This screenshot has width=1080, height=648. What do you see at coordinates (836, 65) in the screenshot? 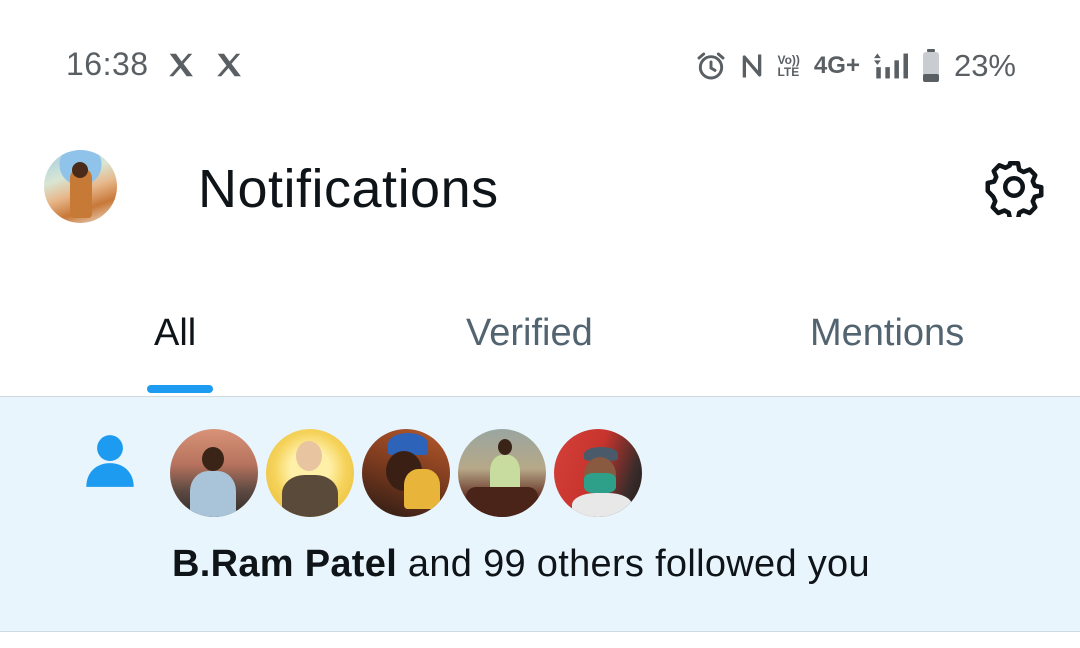
I see `network-type: 4G+` at bounding box center [836, 65].